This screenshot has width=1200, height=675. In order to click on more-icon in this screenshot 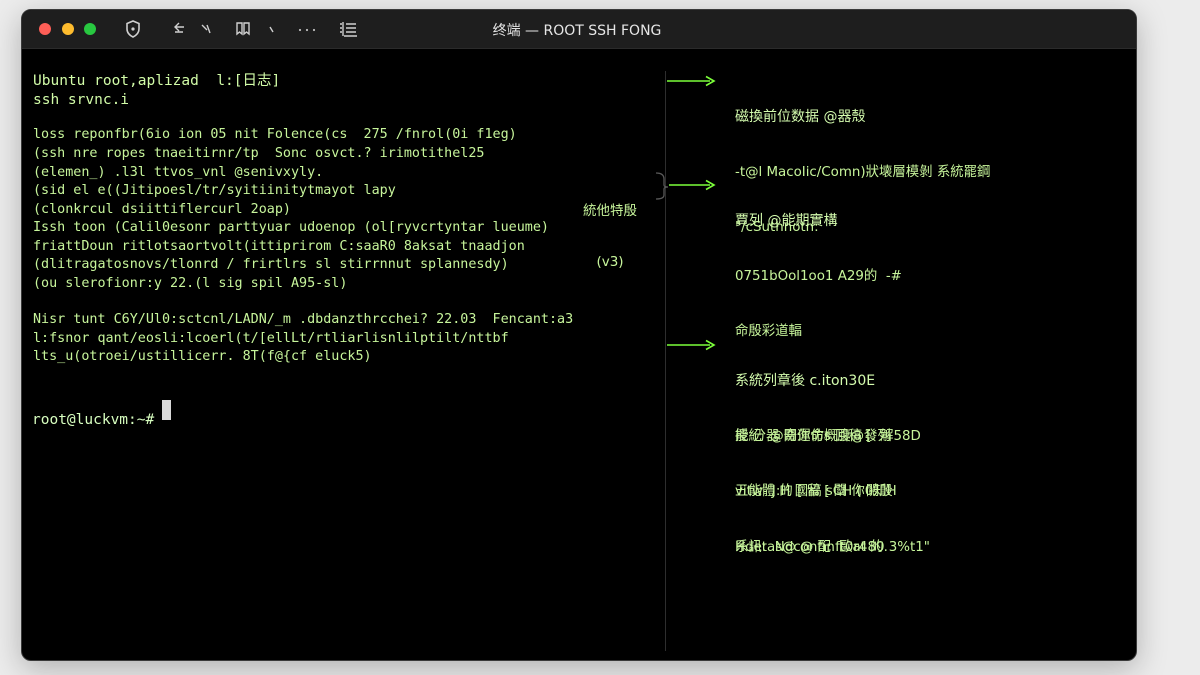, I will do `click(307, 29)`.